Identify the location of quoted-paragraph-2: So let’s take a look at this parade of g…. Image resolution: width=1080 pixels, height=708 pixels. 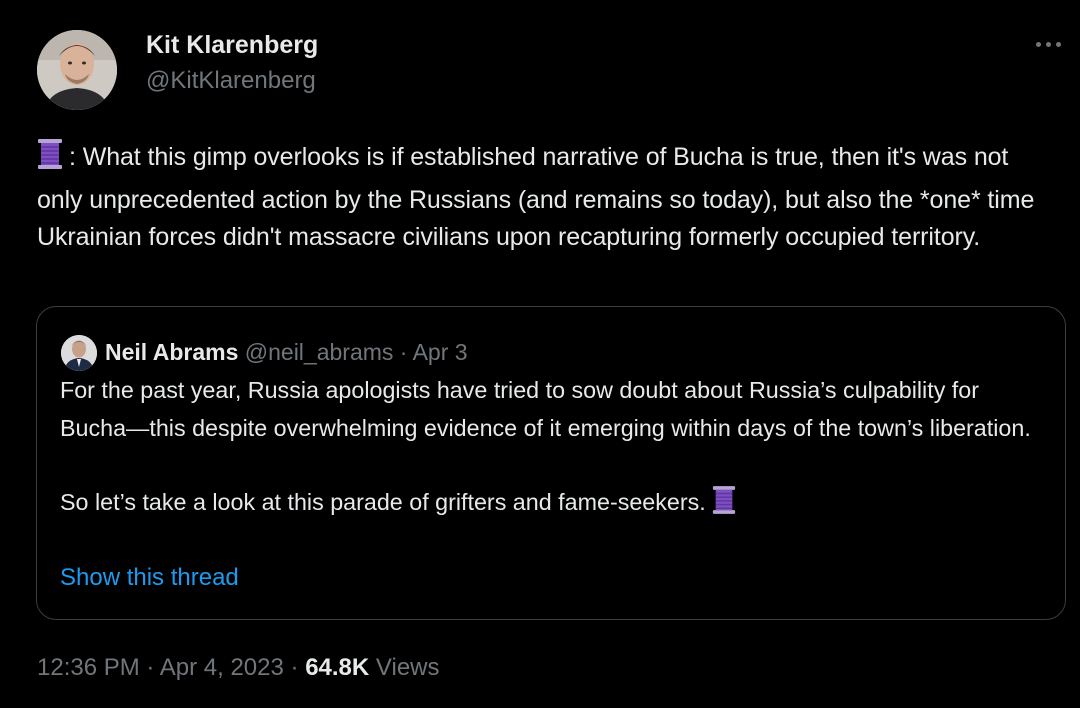
(383, 502).